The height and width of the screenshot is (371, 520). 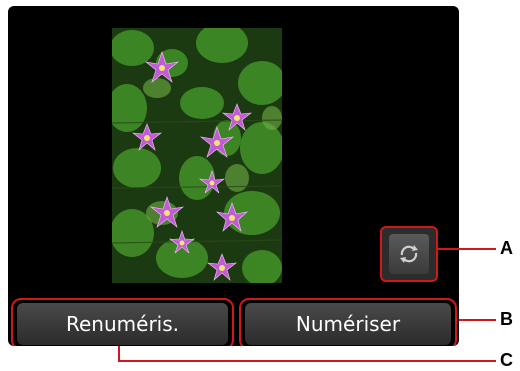 I want to click on scan-button-label: Numériser, so click(x=348, y=324).